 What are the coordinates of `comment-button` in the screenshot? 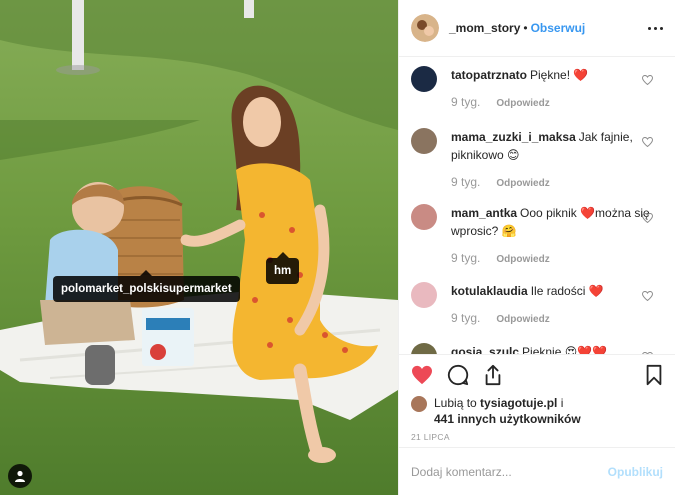 It's located at (458, 375).